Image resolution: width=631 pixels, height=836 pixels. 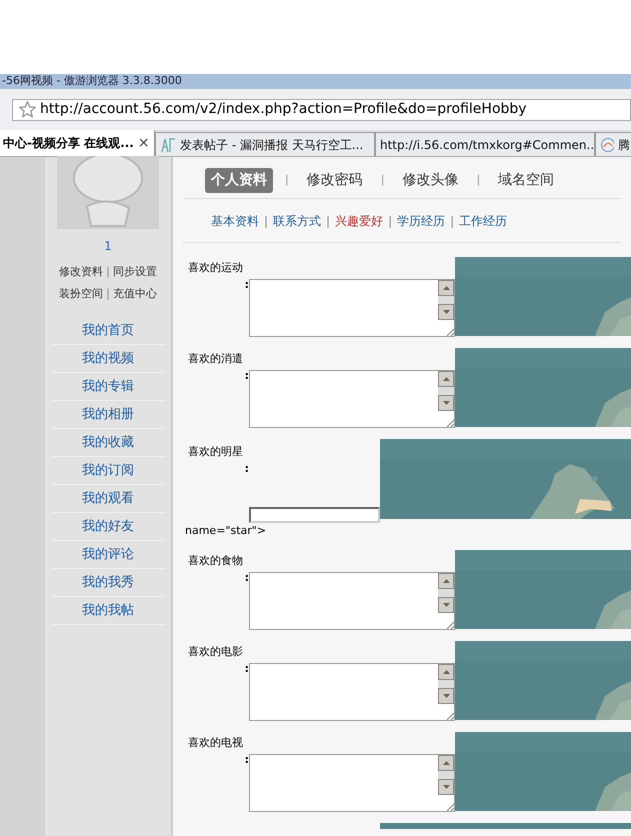 I want to click on field-label: 喜欢的食物, so click(x=215, y=561).